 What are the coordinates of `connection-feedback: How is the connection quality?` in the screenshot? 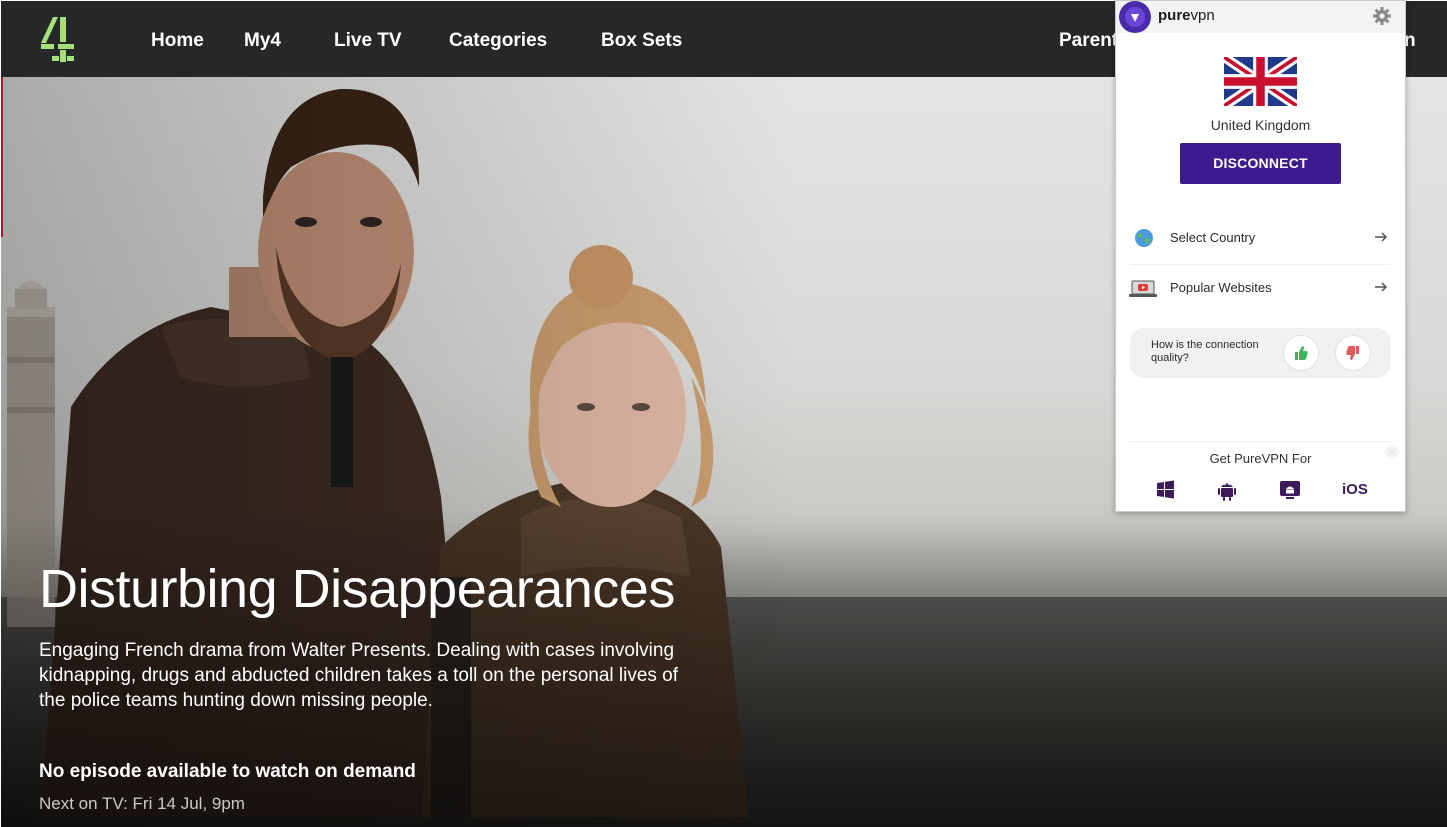 It's located at (1260, 353).